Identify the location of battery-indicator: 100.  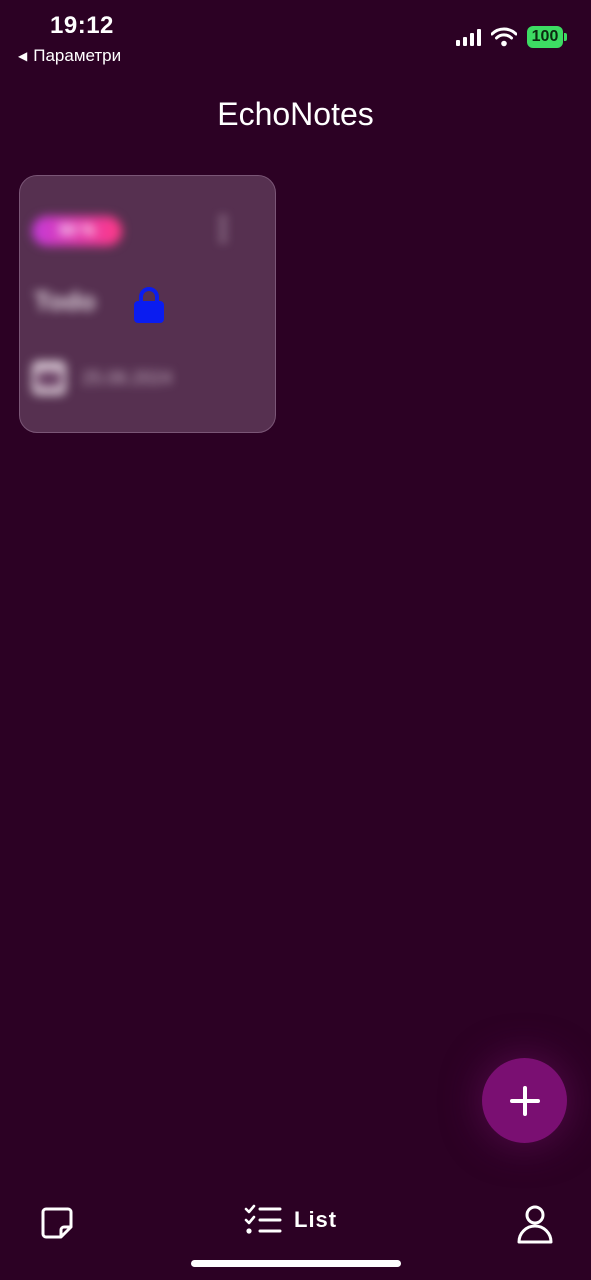
(547, 37).